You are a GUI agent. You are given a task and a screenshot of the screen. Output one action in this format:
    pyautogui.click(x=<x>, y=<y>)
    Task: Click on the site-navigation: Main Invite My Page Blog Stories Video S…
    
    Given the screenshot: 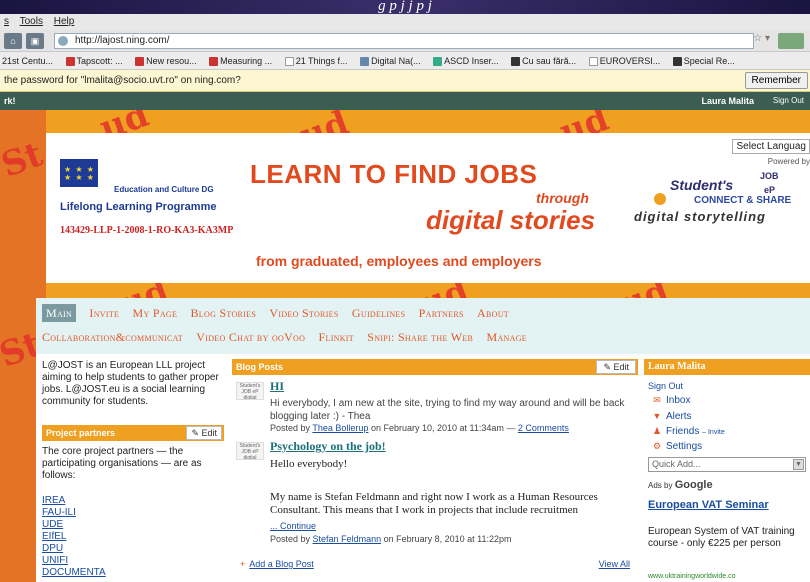 What is the action you would take?
    pyautogui.click(x=423, y=326)
    